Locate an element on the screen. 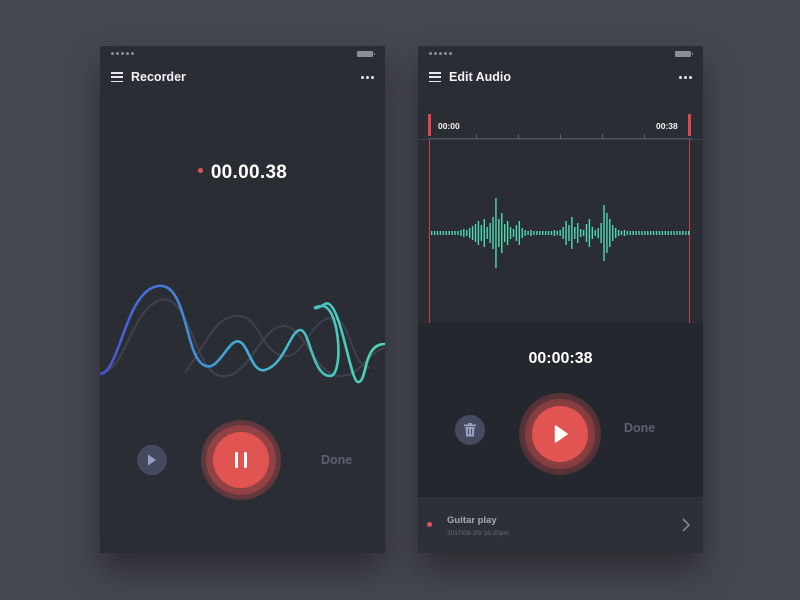 This screenshot has height=600, width=800. pause-button is located at coordinates (241, 460).